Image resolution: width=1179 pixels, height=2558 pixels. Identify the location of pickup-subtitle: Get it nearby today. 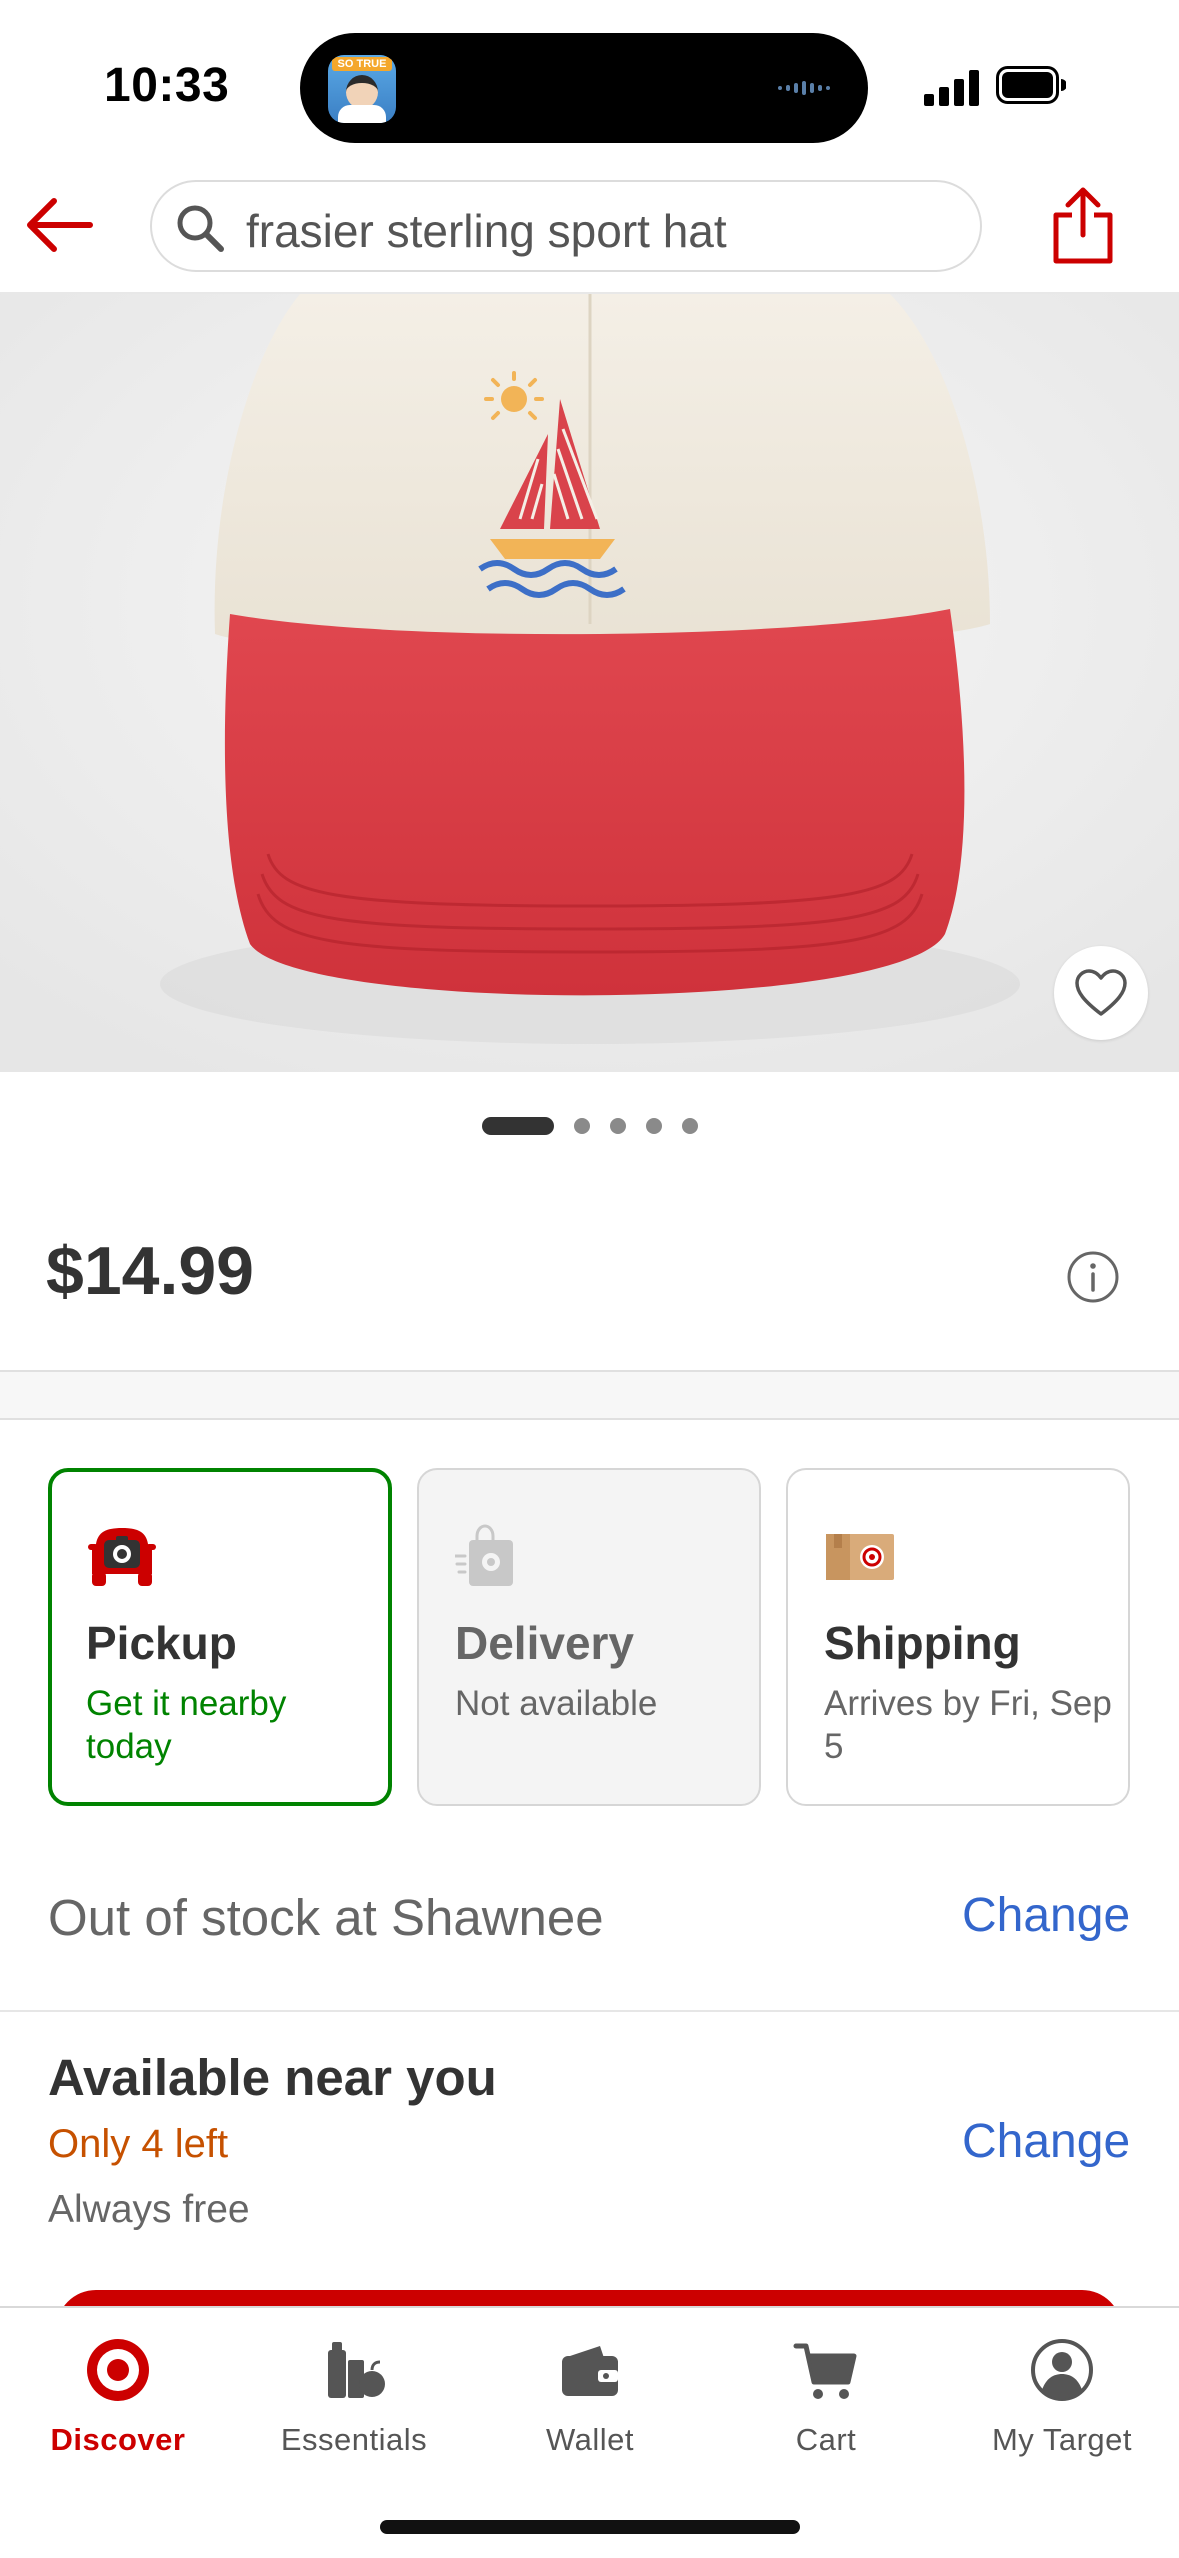
(186, 1725).